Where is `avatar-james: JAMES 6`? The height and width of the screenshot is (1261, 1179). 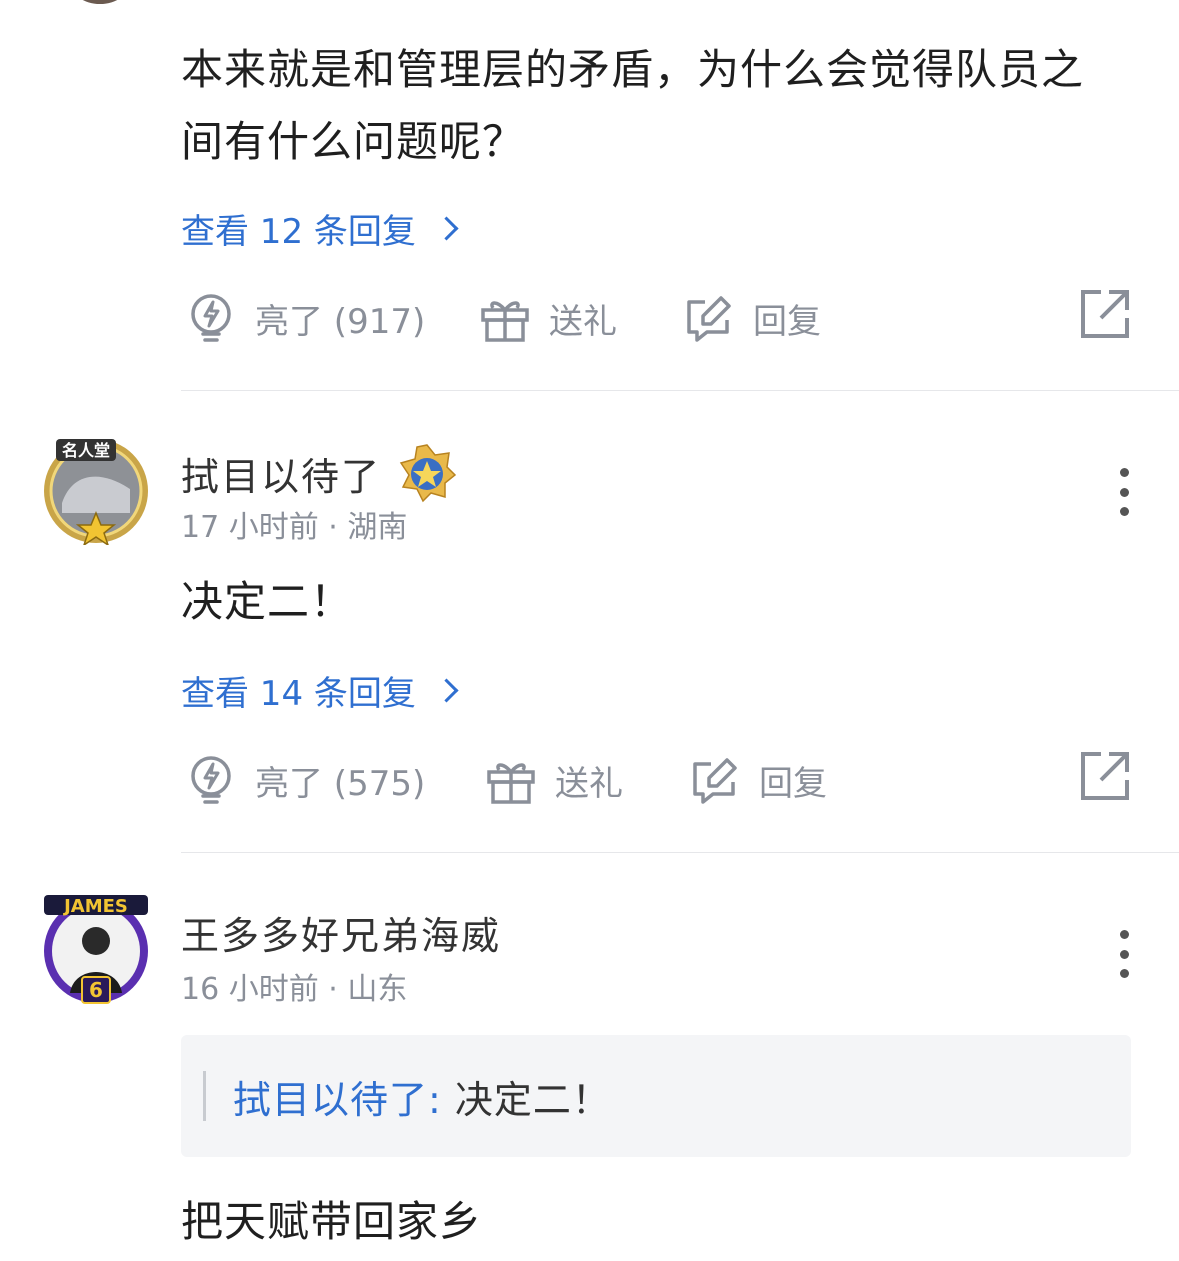
avatar-james: JAMES 6 is located at coordinates (96, 949).